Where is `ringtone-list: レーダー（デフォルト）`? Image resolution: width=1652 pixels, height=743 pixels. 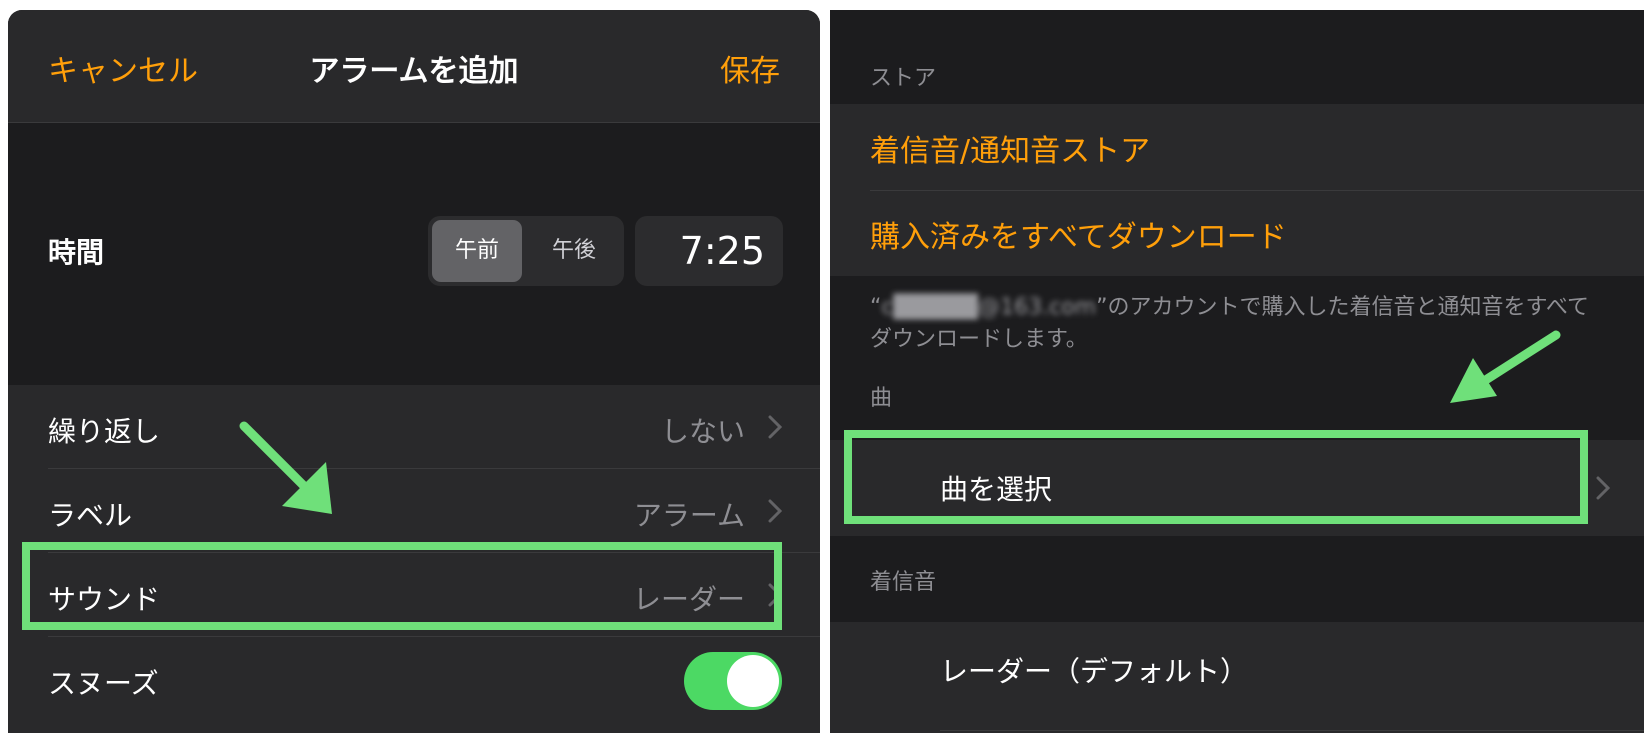
ringtone-list: レーダー（デフォルト） is located at coordinates (1237, 677).